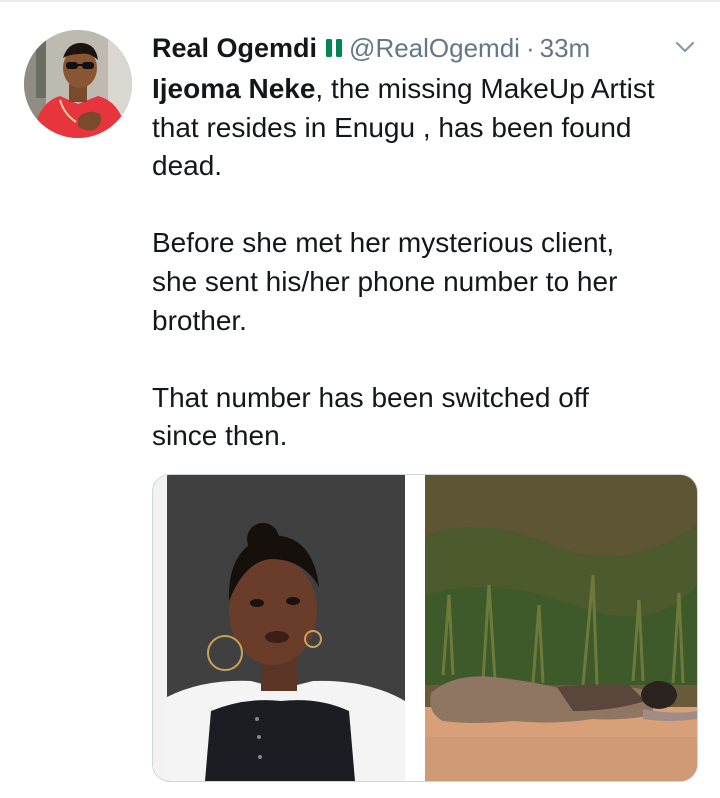 This screenshot has height=798, width=720. I want to click on tweet-line: Ijeoma Neke, the missing MakeUp Artist, so click(430, 89).